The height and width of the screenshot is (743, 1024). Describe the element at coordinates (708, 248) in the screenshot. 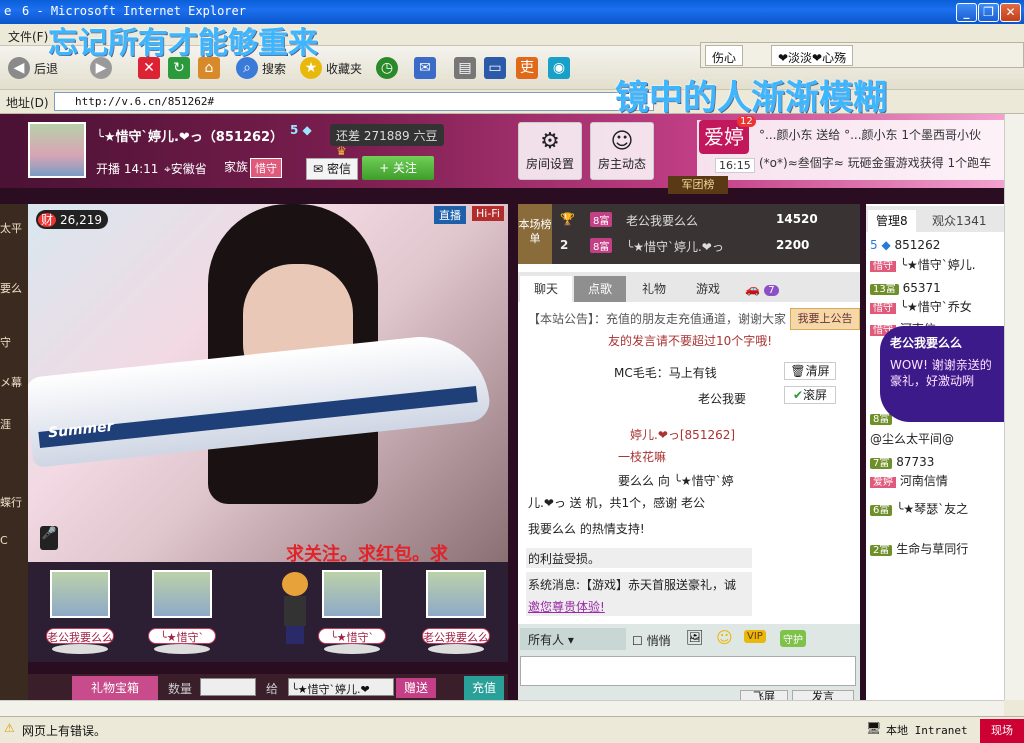

I see `rank-row: 2 8富 ╰★惜守ˋ婷儿.❤っ 2200` at that location.